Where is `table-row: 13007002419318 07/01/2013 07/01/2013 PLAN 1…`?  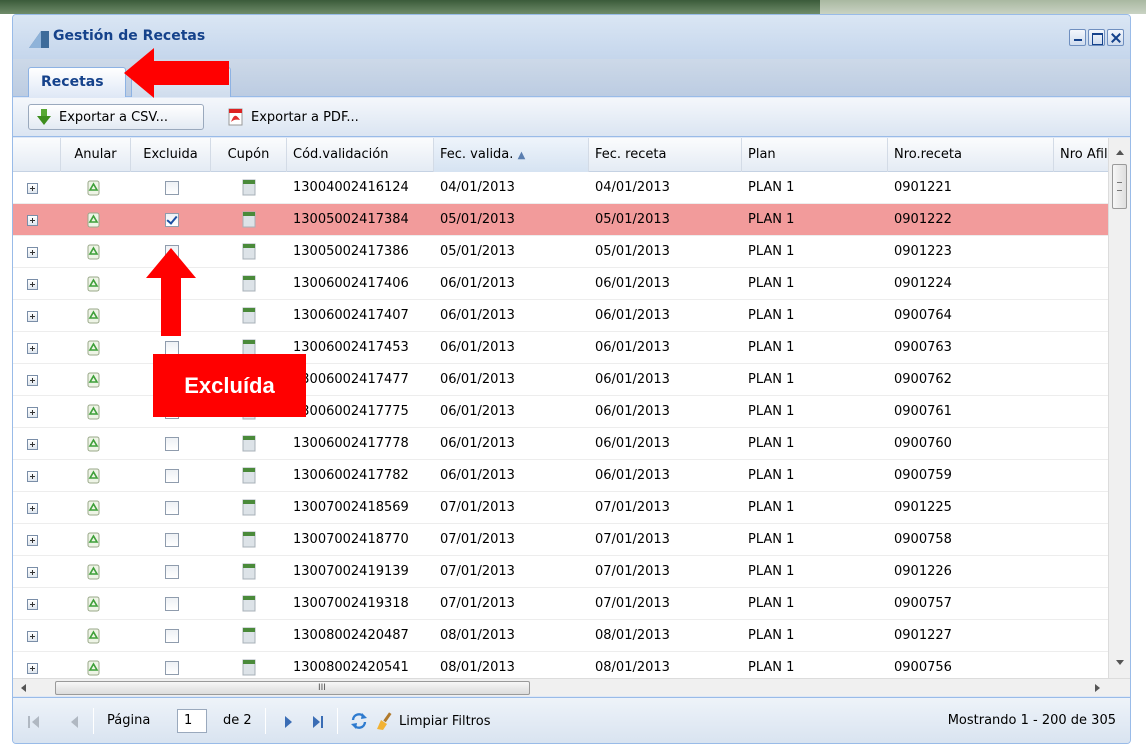
table-row: 13007002419318 07/01/2013 07/01/2013 PLAN 1… is located at coordinates (560, 604).